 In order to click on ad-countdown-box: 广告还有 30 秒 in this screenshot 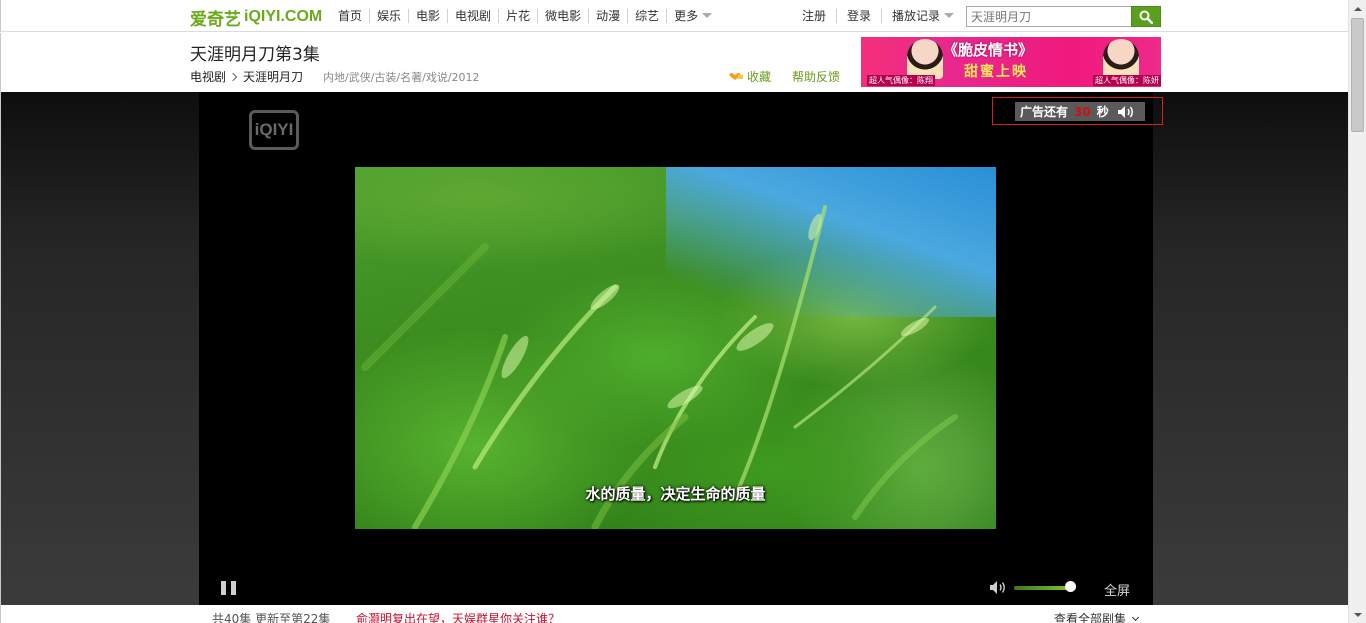, I will do `click(1080, 111)`.